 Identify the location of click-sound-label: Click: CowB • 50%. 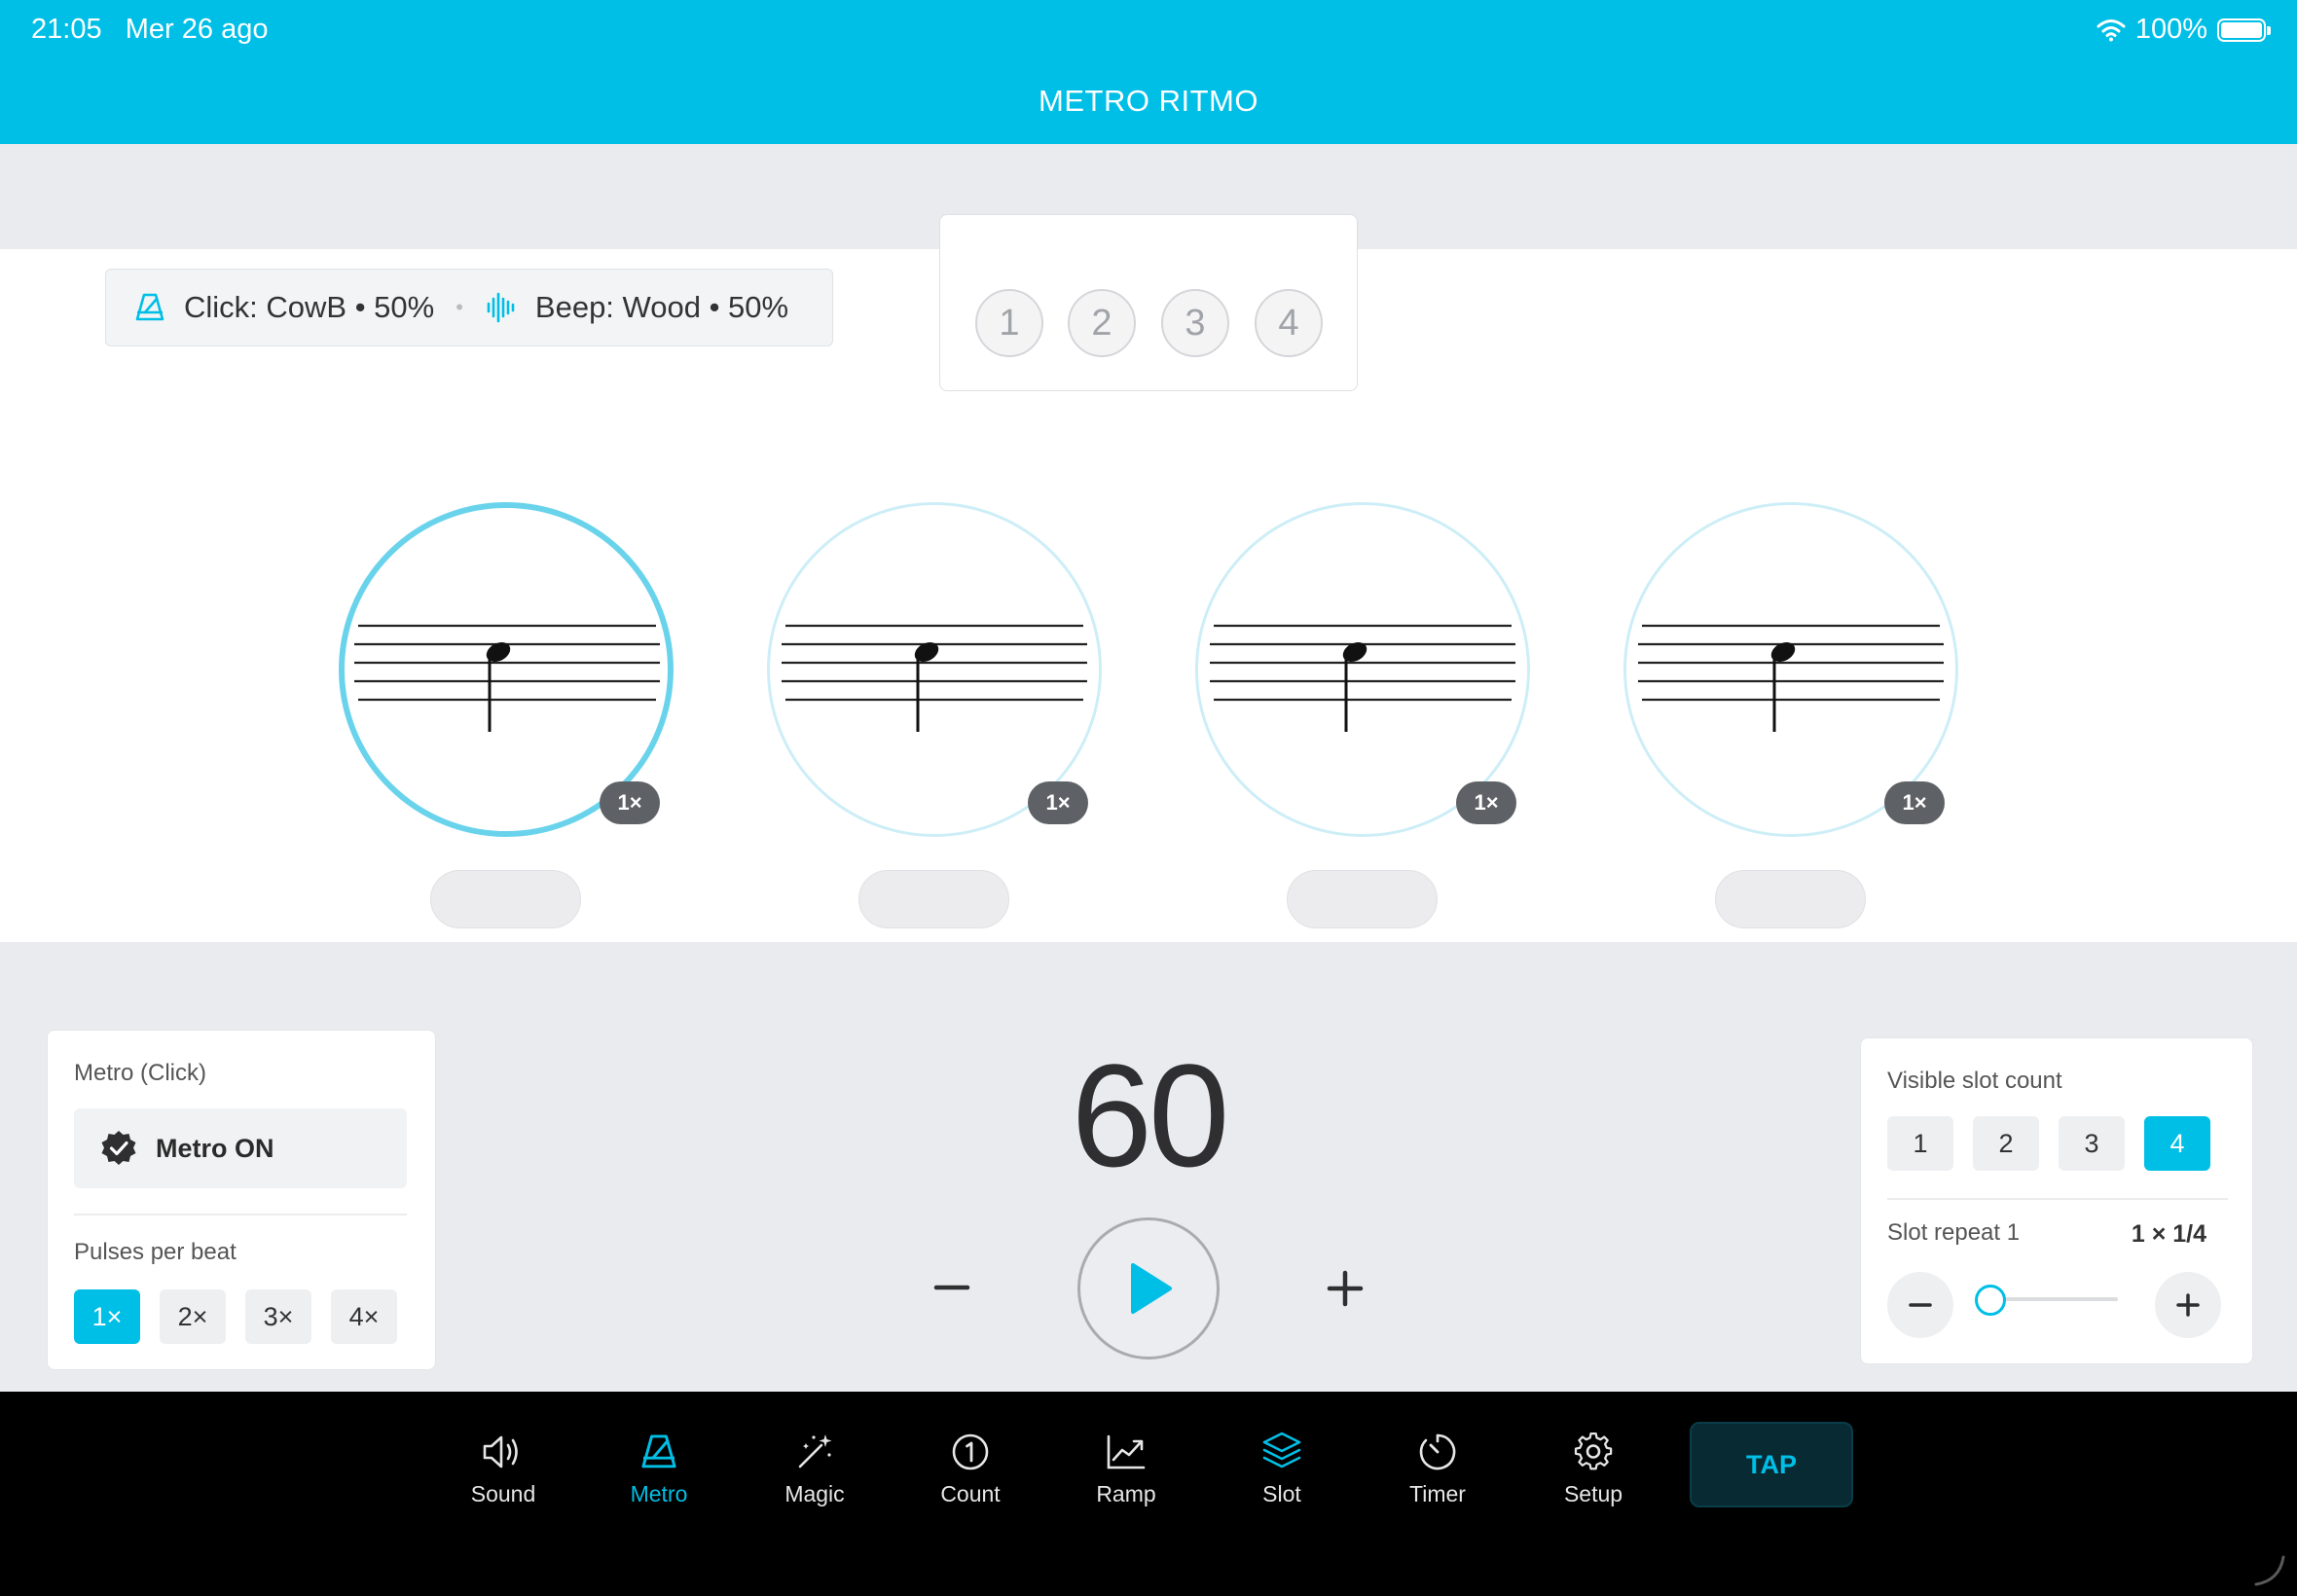
(309, 307).